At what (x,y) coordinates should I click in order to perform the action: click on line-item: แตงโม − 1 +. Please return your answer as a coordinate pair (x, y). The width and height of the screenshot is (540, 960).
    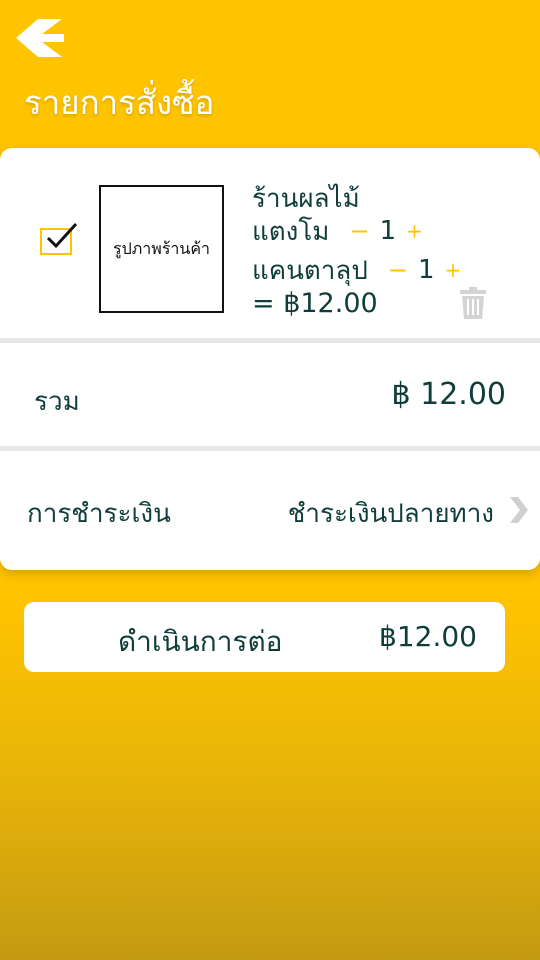
    Looking at the image, I should click on (337, 231).